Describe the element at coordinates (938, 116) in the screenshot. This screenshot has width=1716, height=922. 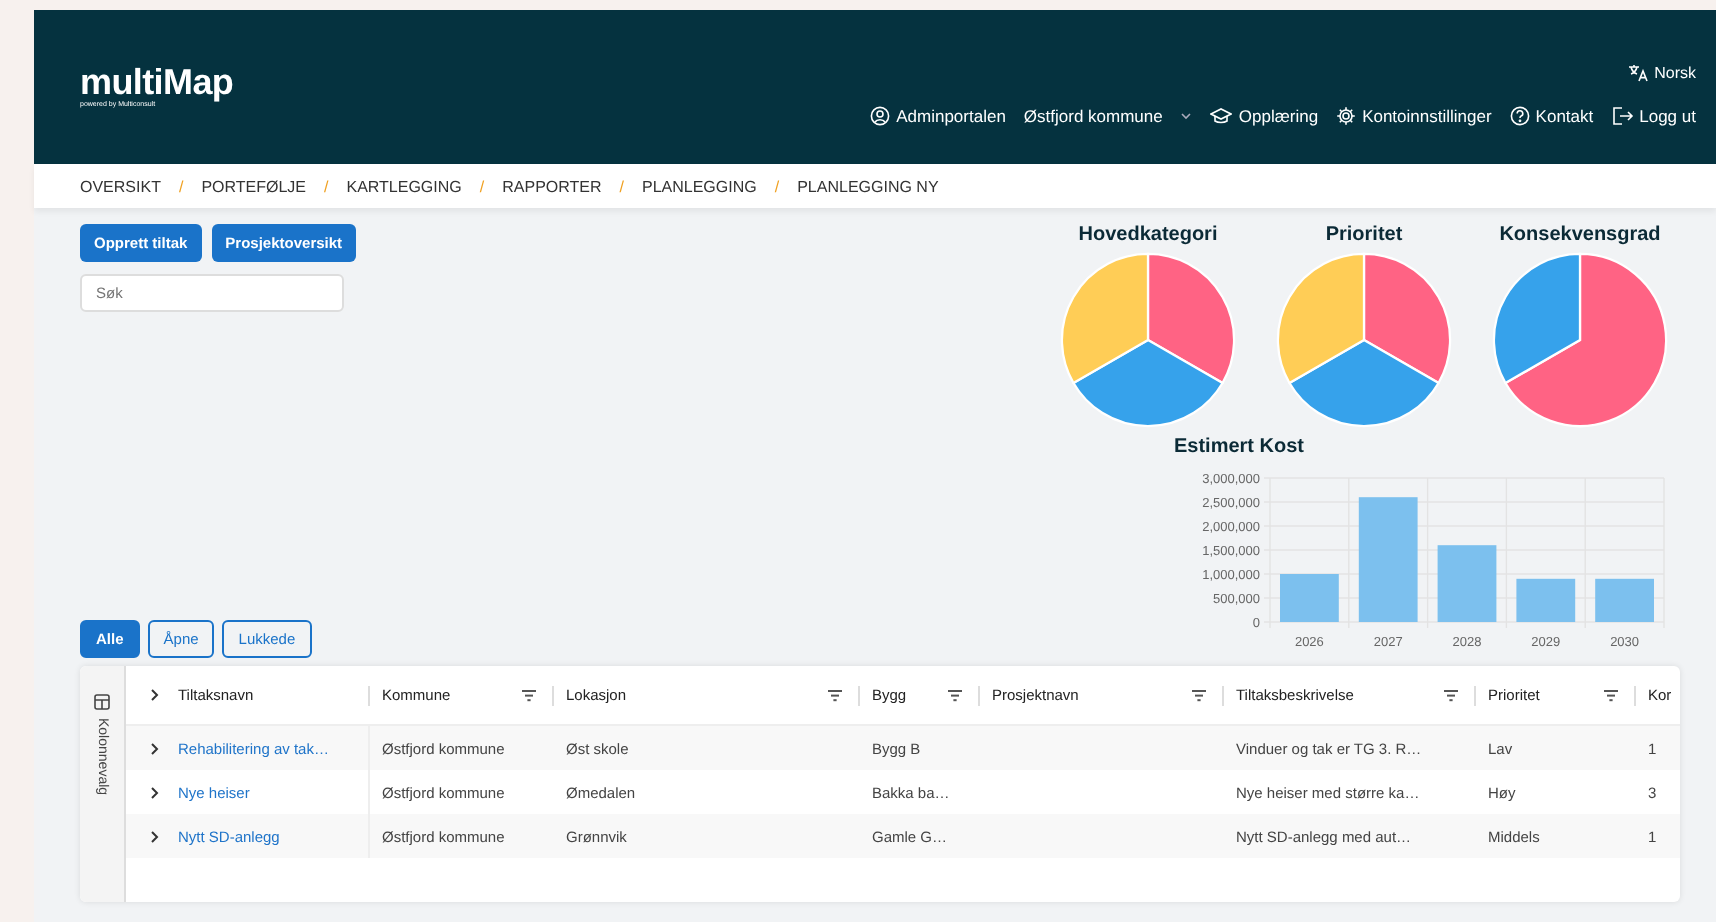
I see `nav-link: Adminportalen` at that location.